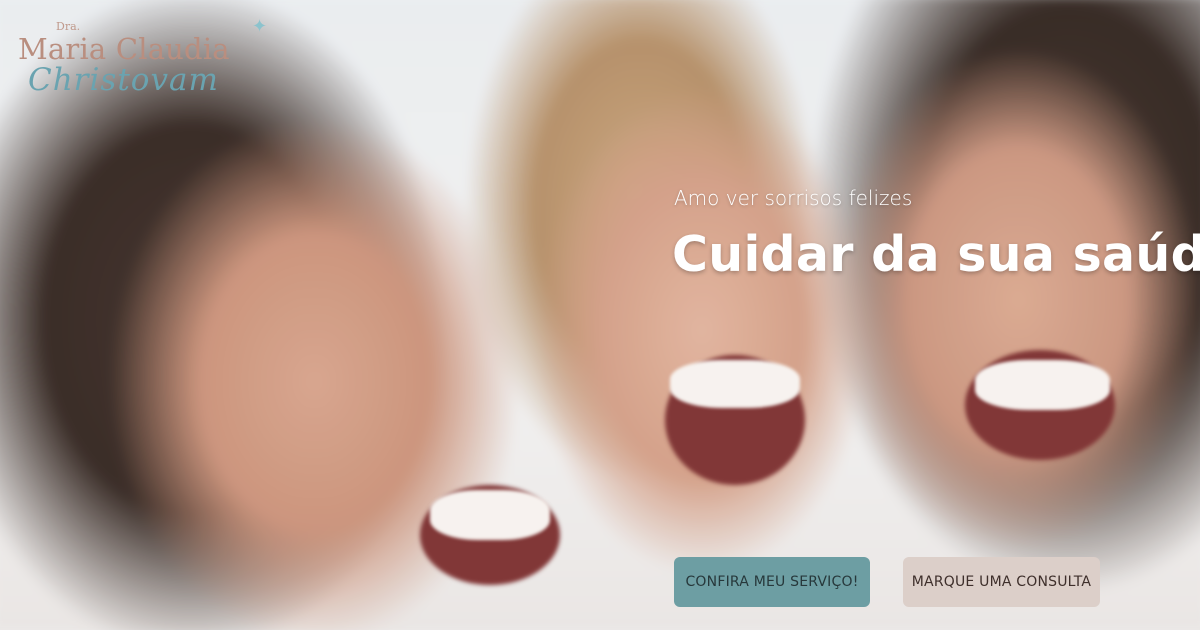 Image resolution: width=1200 pixels, height=630 pixels. I want to click on sparkle-icon: ✦, so click(260, 26).